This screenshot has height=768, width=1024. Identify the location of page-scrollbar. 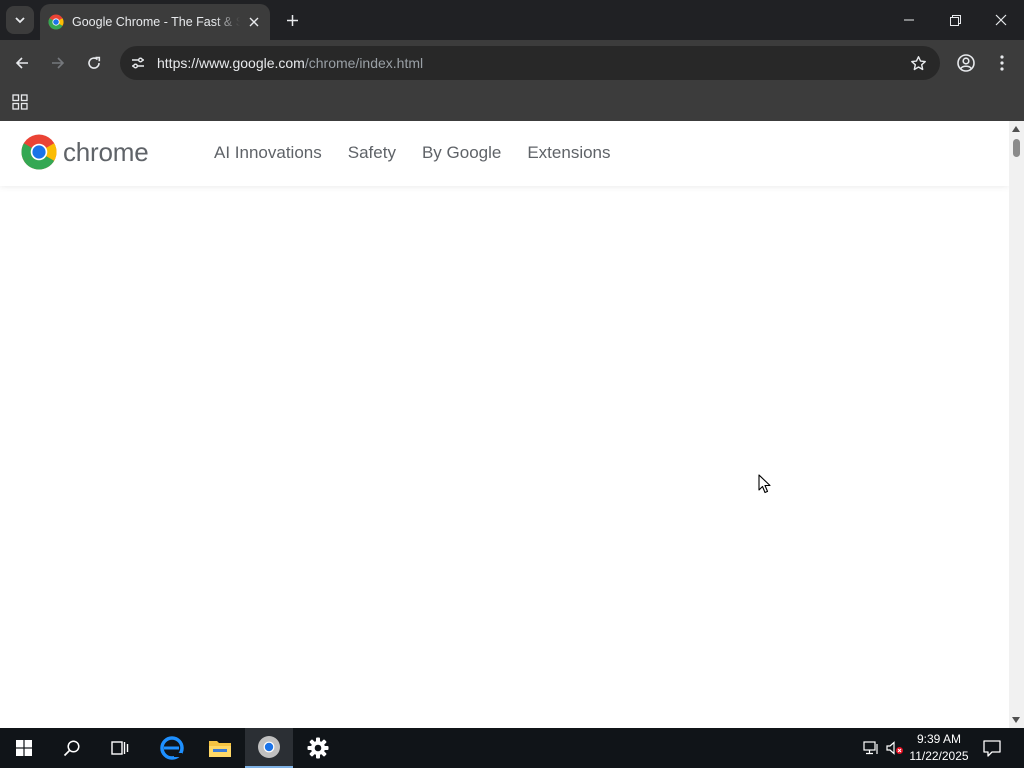
(1016, 424).